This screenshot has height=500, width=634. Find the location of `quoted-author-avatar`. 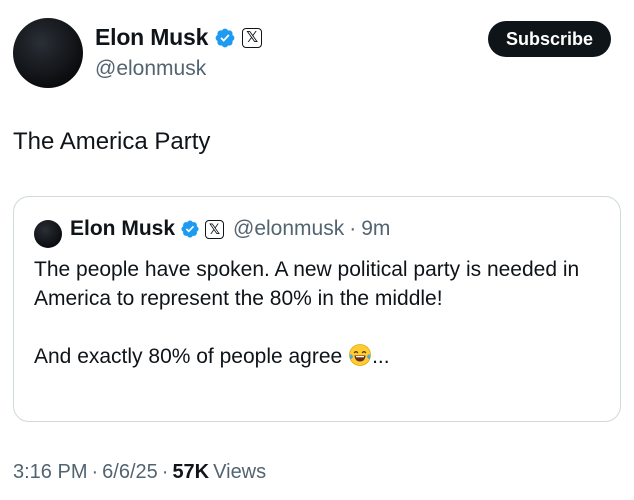

quoted-author-avatar is located at coordinates (48, 234).